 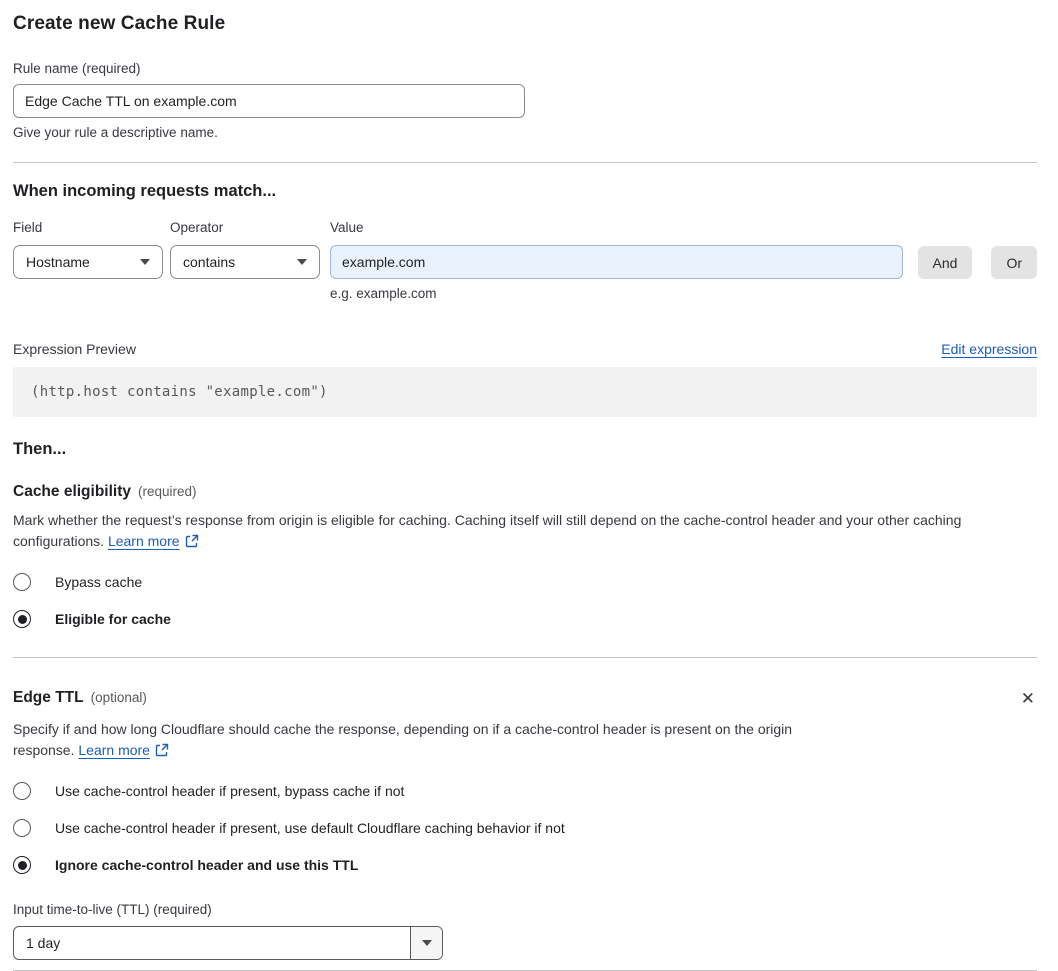 I want to click on ttl-input-label: Input time-to-live (TTL) (required), so click(x=112, y=909).